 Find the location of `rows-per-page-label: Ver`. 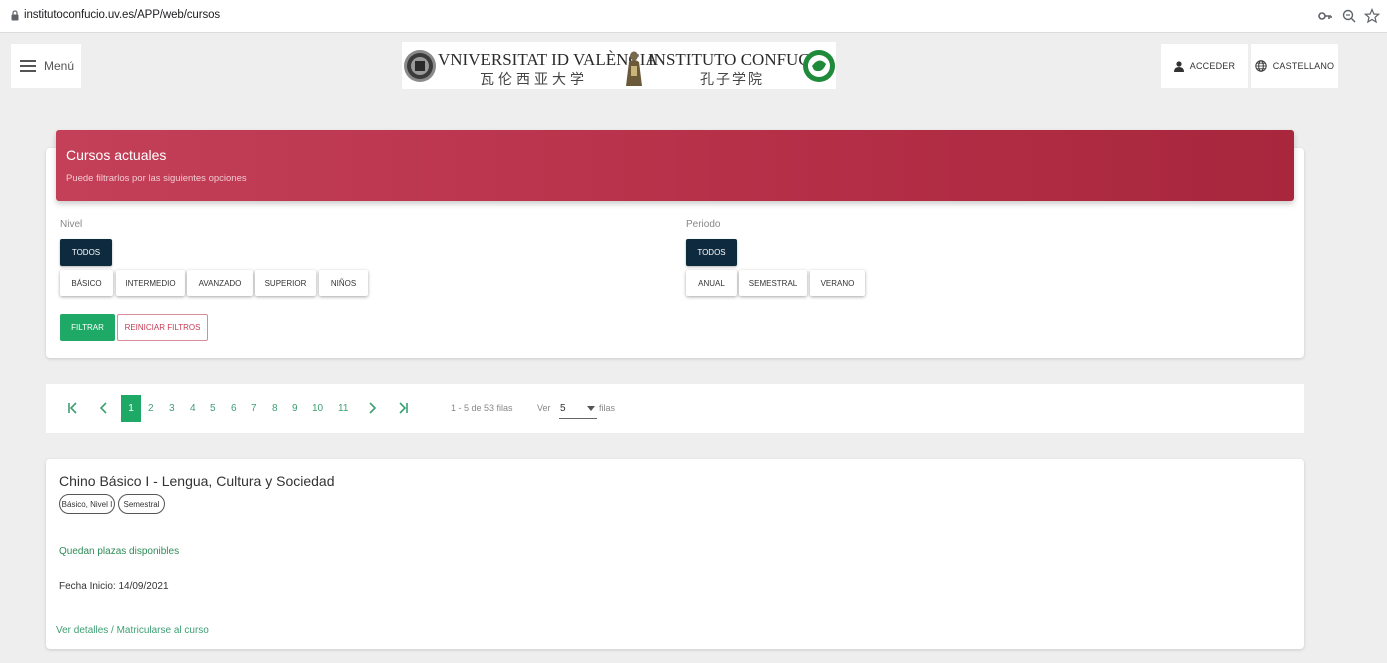

rows-per-page-label: Ver is located at coordinates (544, 408).